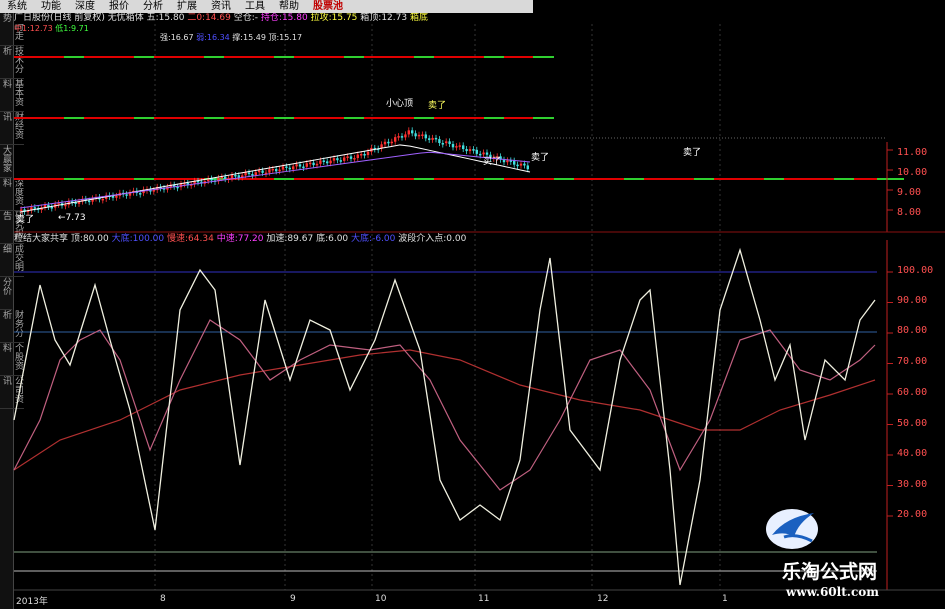 This screenshot has height=609, width=945. What do you see at coordinates (294, 18) in the screenshot?
I see `hold-value: 15.80` at bounding box center [294, 18].